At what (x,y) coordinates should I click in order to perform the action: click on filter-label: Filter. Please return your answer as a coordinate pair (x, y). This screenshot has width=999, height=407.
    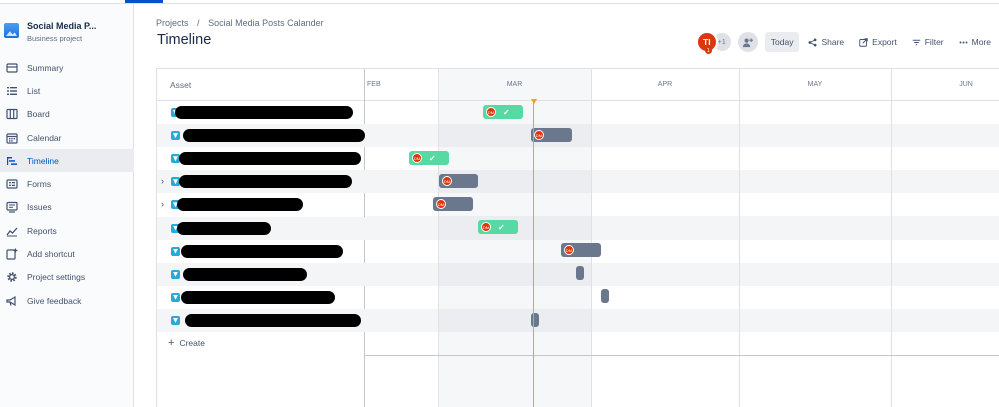
    Looking at the image, I should click on (934, 42).